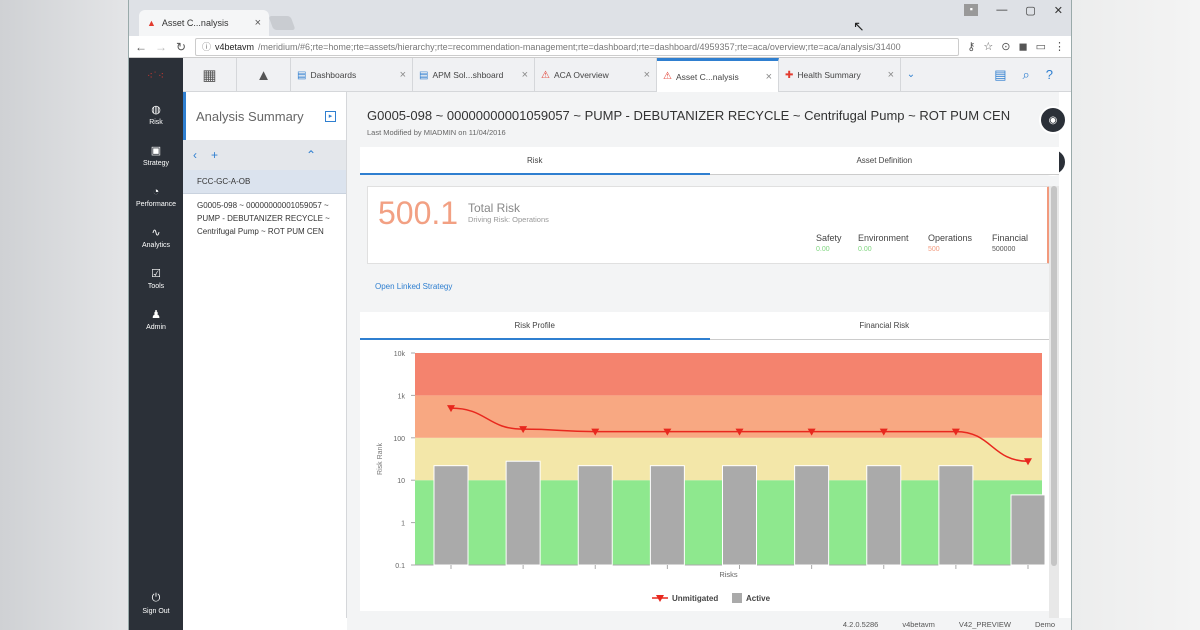  Describe the element at coordinates (1004, 249) in the screenshot. I see `risk-category-value: 500000` at that location.